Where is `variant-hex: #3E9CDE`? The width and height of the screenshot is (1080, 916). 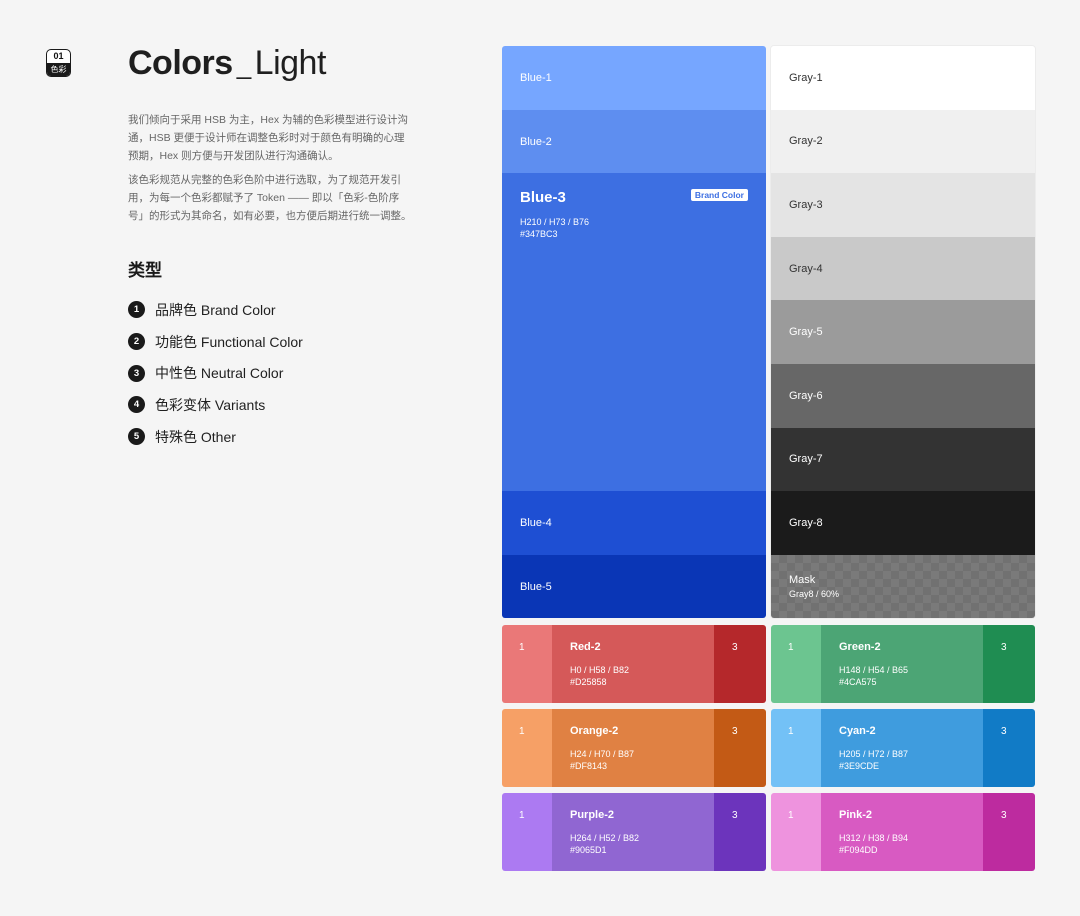
variant-hex: #3E9CDE is located at coordinates (859, 766).